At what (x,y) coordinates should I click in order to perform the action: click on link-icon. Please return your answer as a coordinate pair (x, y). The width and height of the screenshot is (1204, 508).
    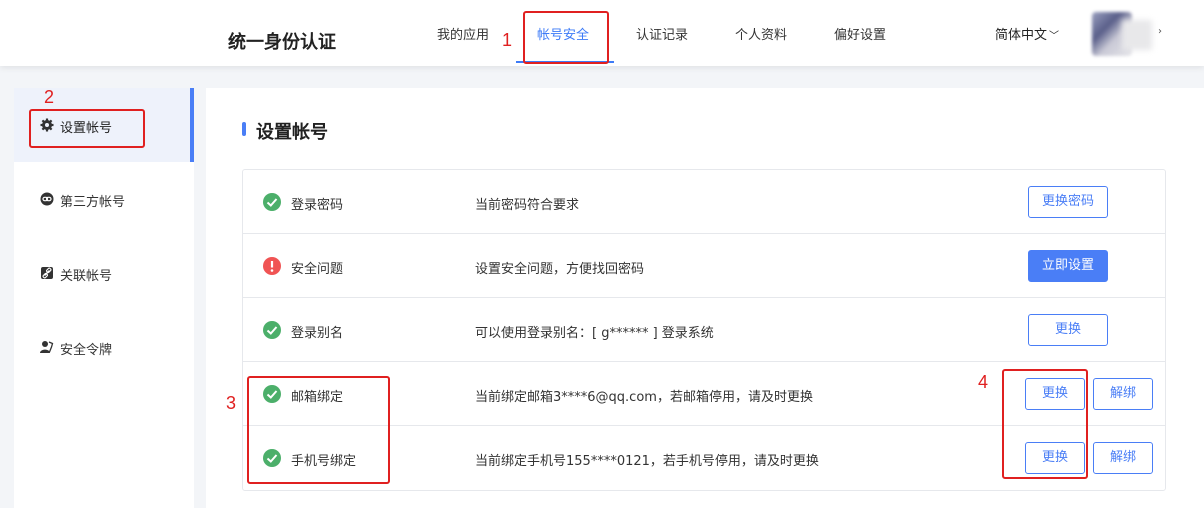
    Looking at the image, I should click on (47, 199).